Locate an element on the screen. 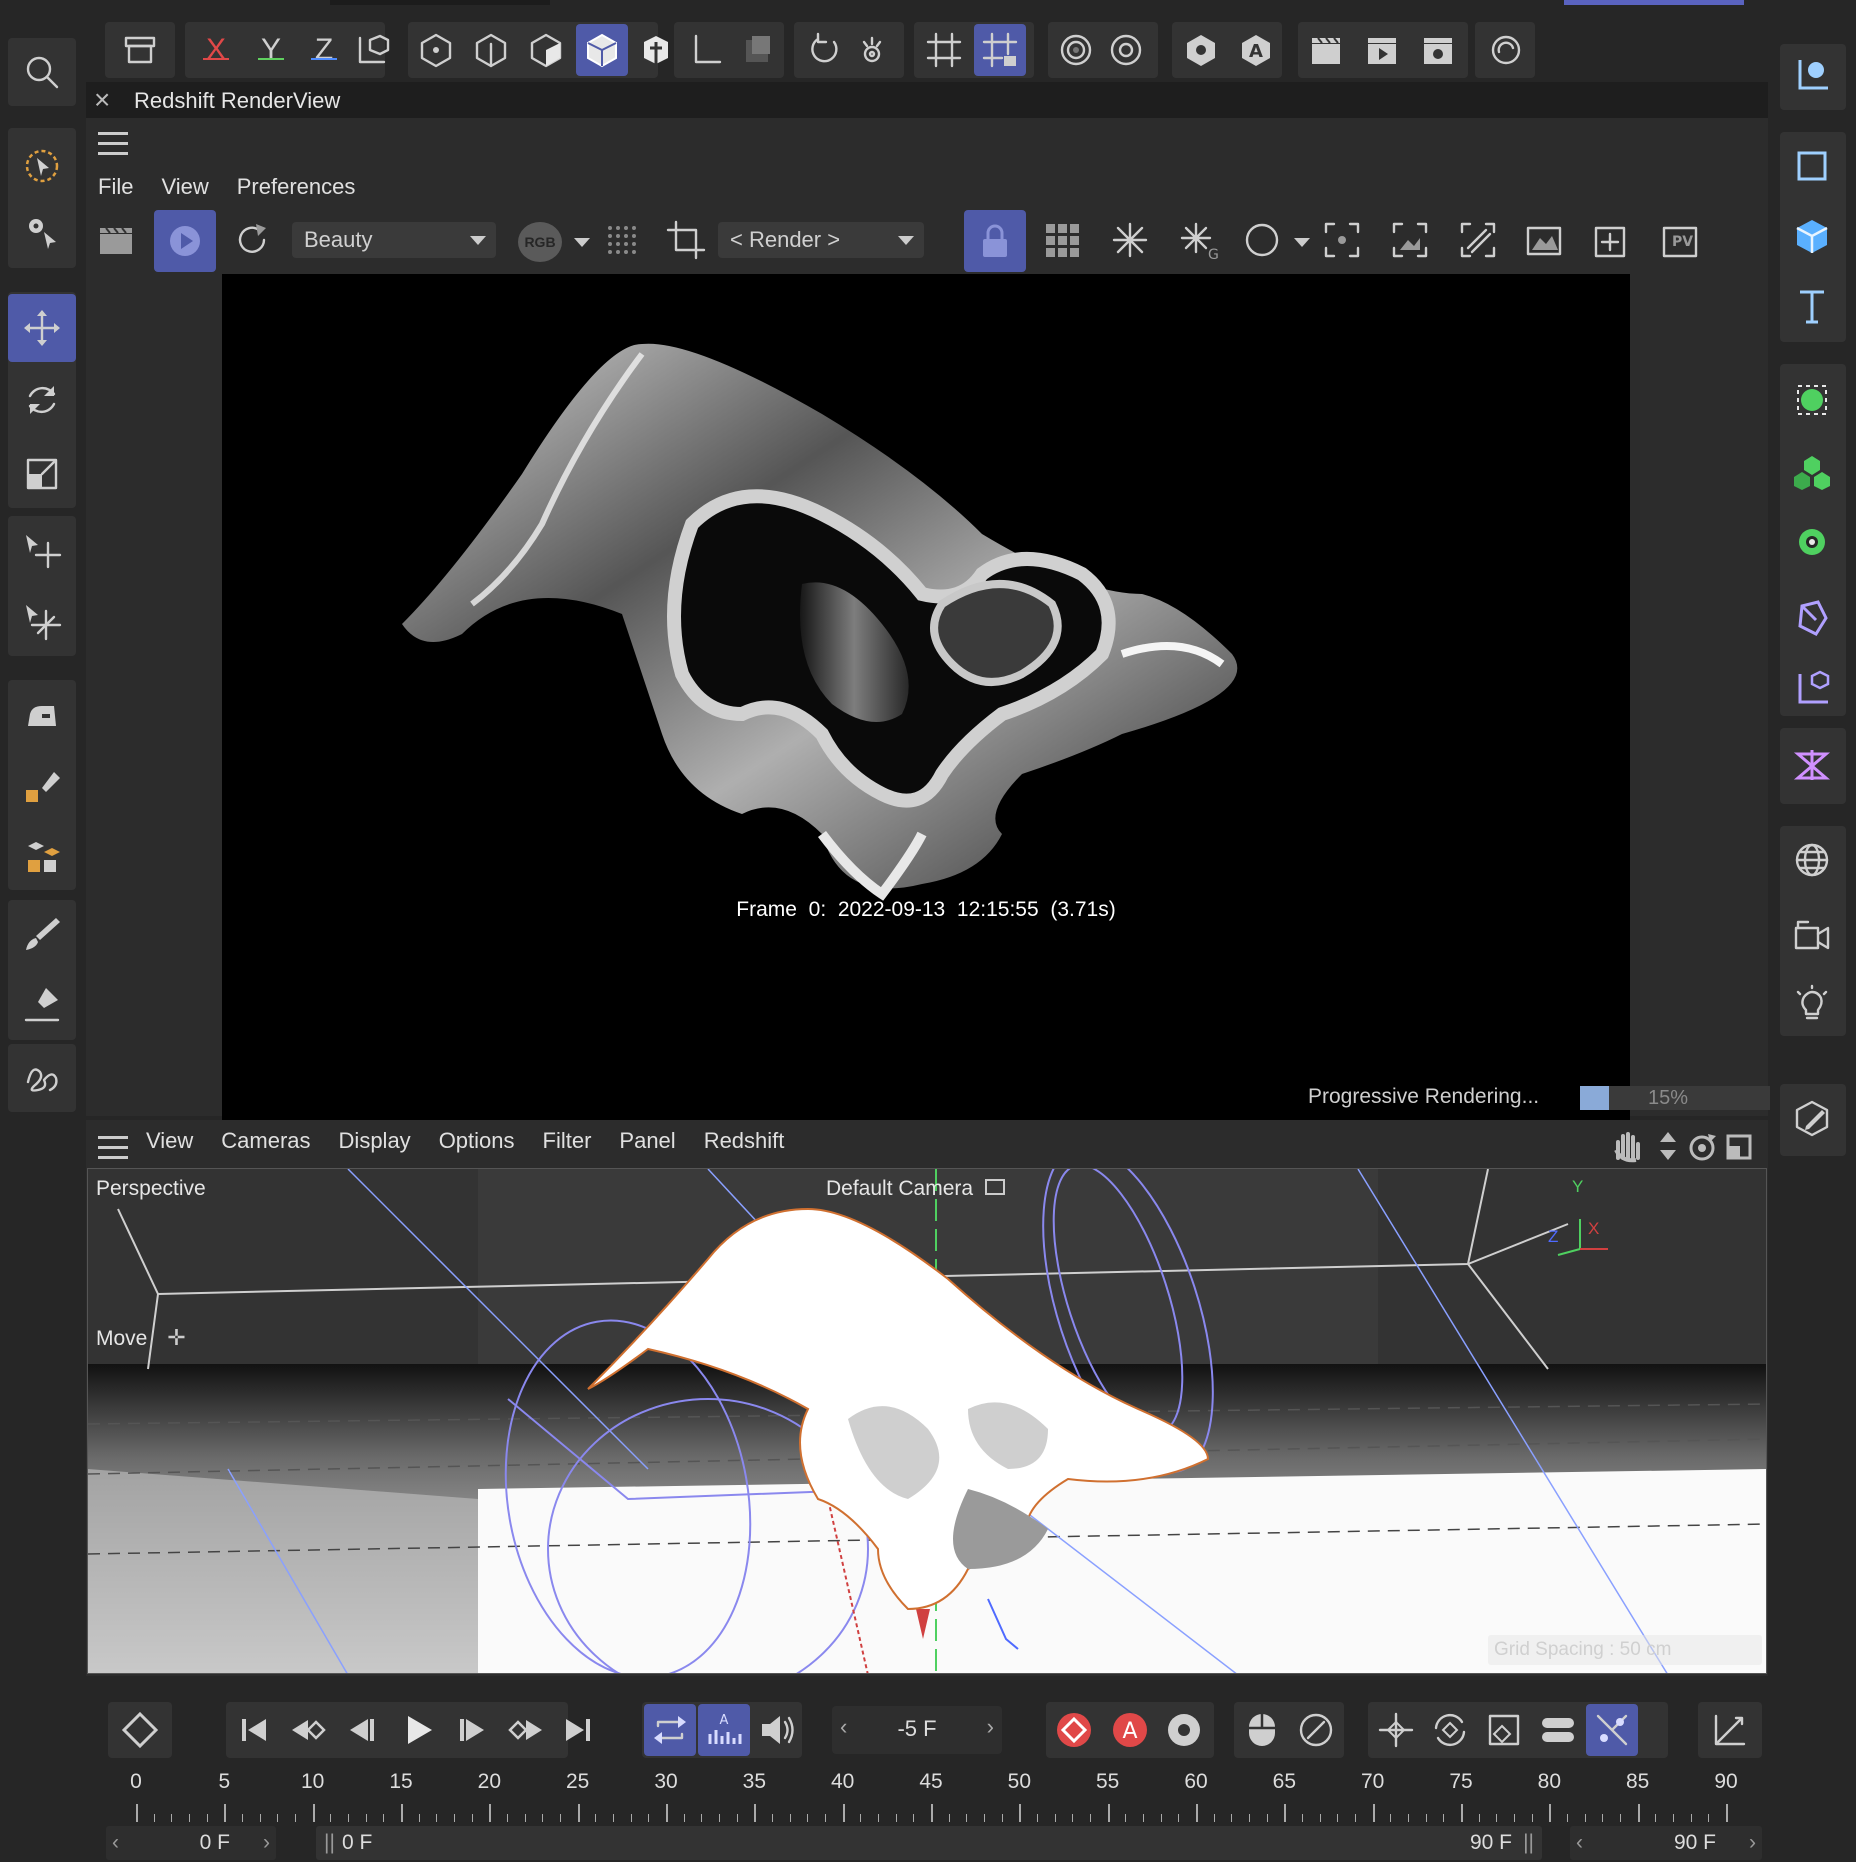 This screenshot has width=1856, height=1862. current-frame-value: -5 F is located at coordinates (917, 1729).